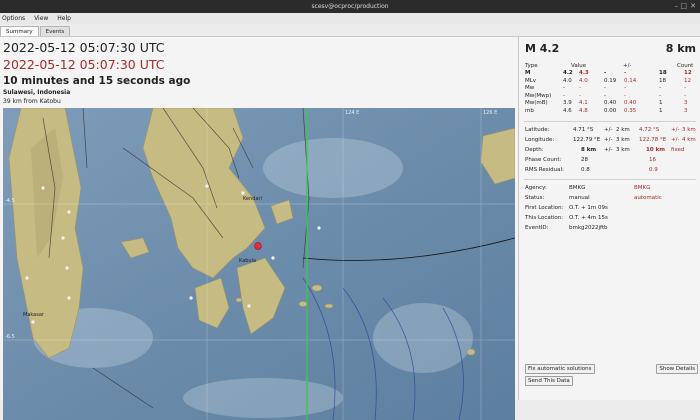  Describe the element at coordinates (580, 95) in the screenshot. I see `mag-cell-v2: -` at that location.